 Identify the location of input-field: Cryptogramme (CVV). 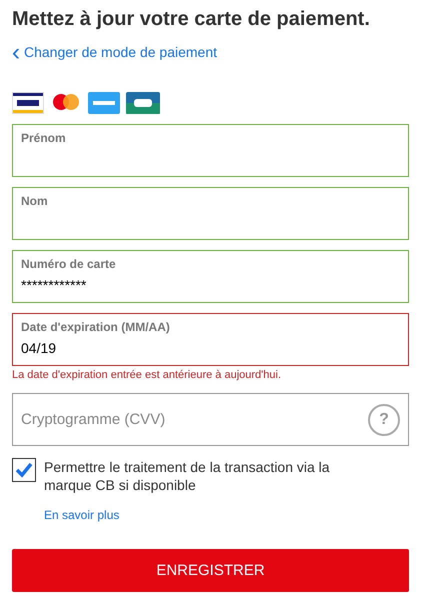
(194, 419).